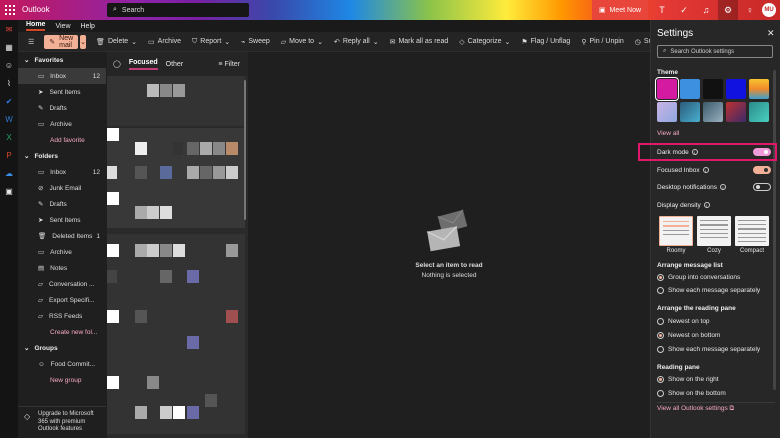 The image size is (780, 438). I want to click on filter-button: ≡ Filter, so click(229, 64).